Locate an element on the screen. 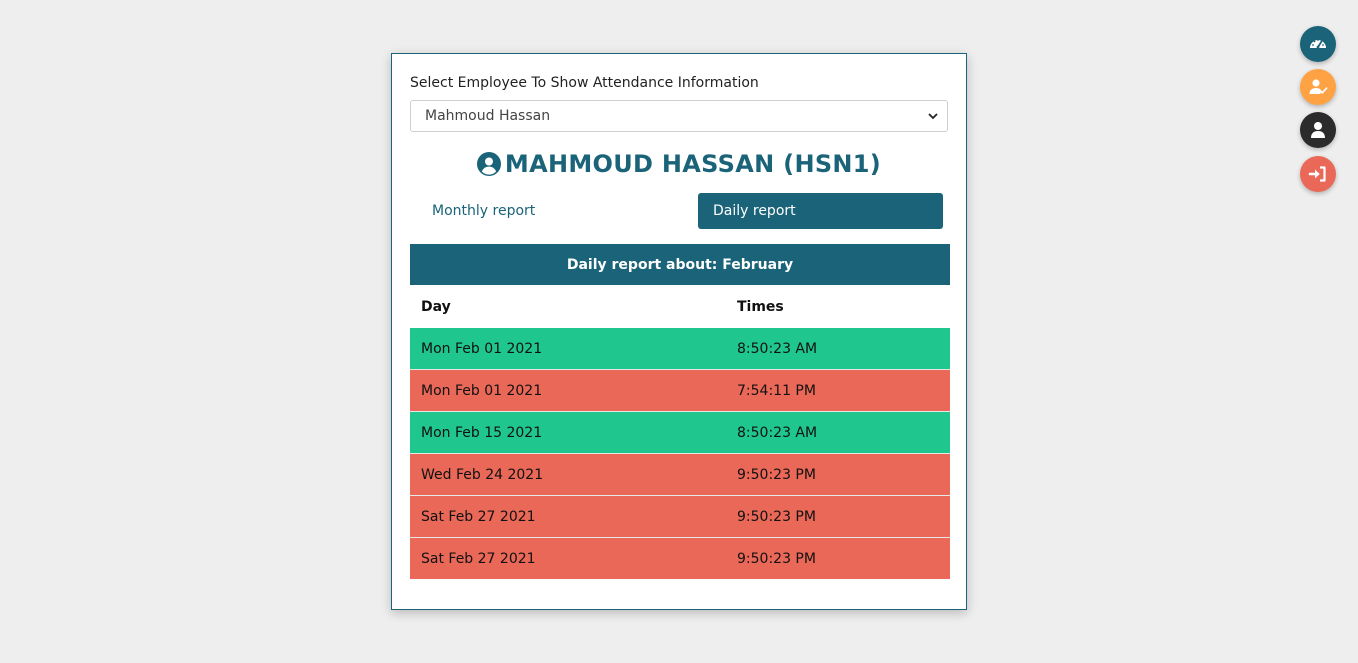  table-row: Mon Feb 01 2021 8:50:23 AM is located at coordinates (680, 349).